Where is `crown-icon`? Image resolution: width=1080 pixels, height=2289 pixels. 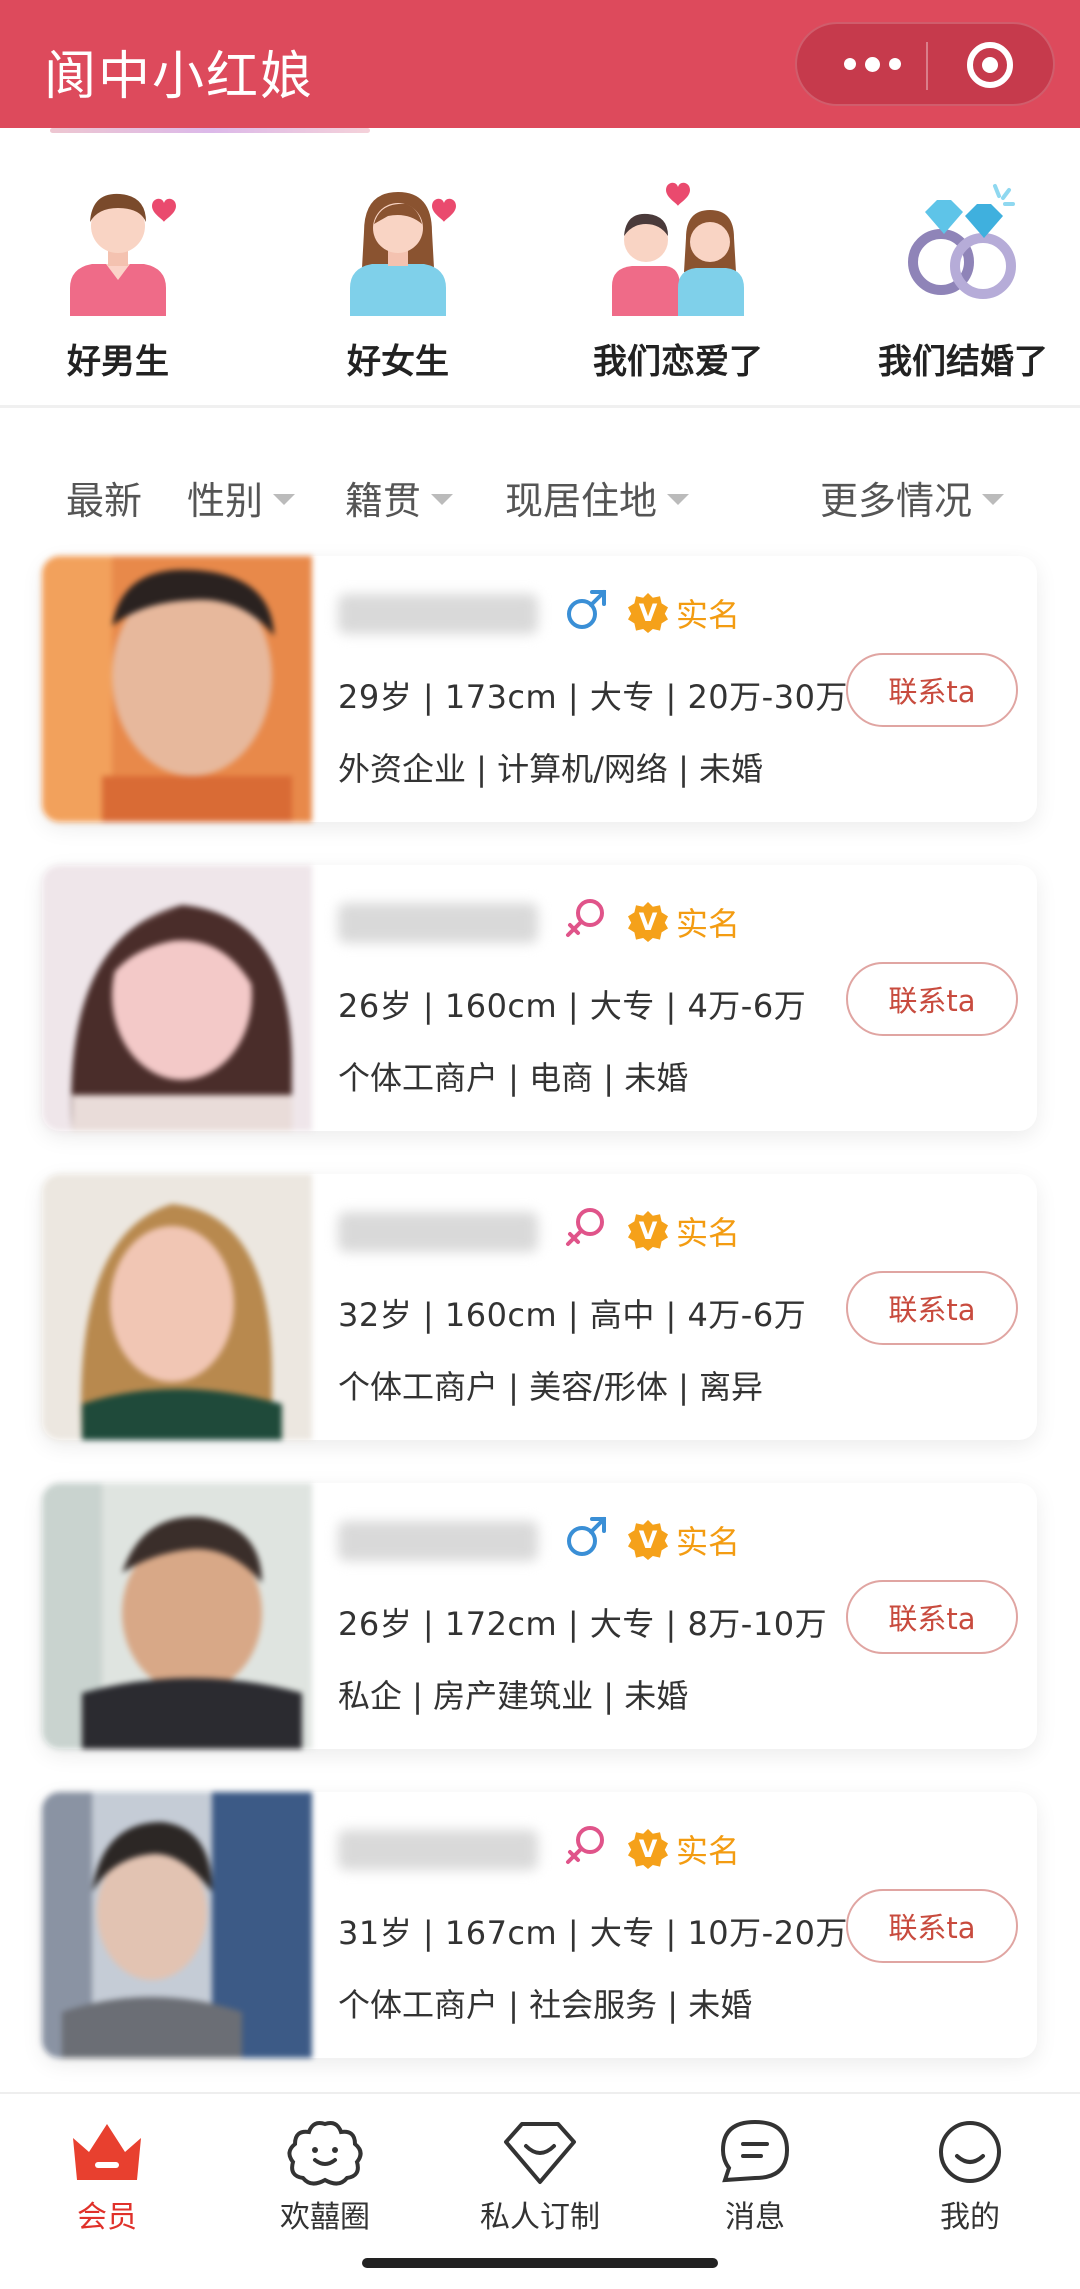
crown-icon is located at coordinates (107, 2151).